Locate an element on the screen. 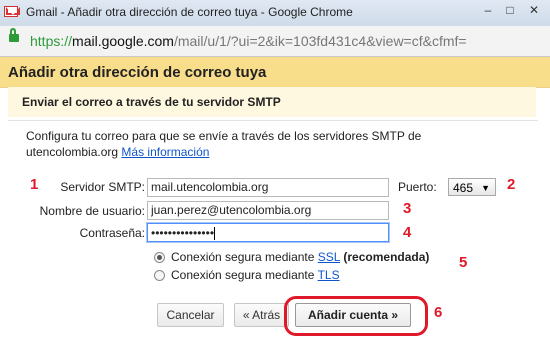  annotation-4: 4 is located at coordinates (407, 232).